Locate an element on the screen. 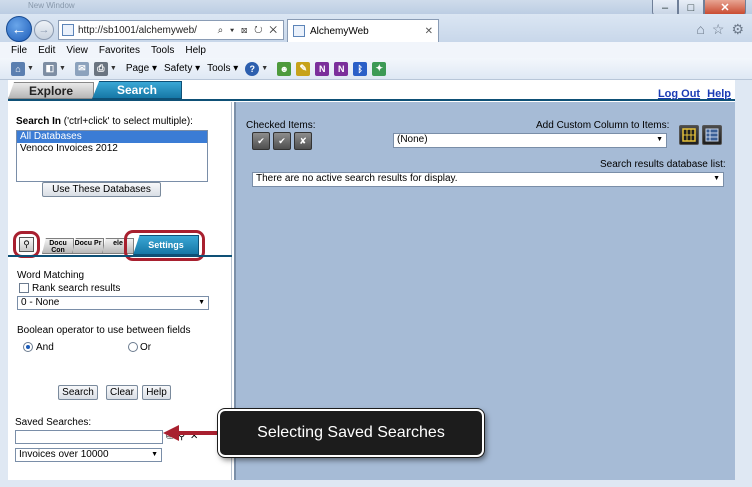 This screenshot has height=487, width=752. onenote-icon: N is located at coordinates (322, 68).